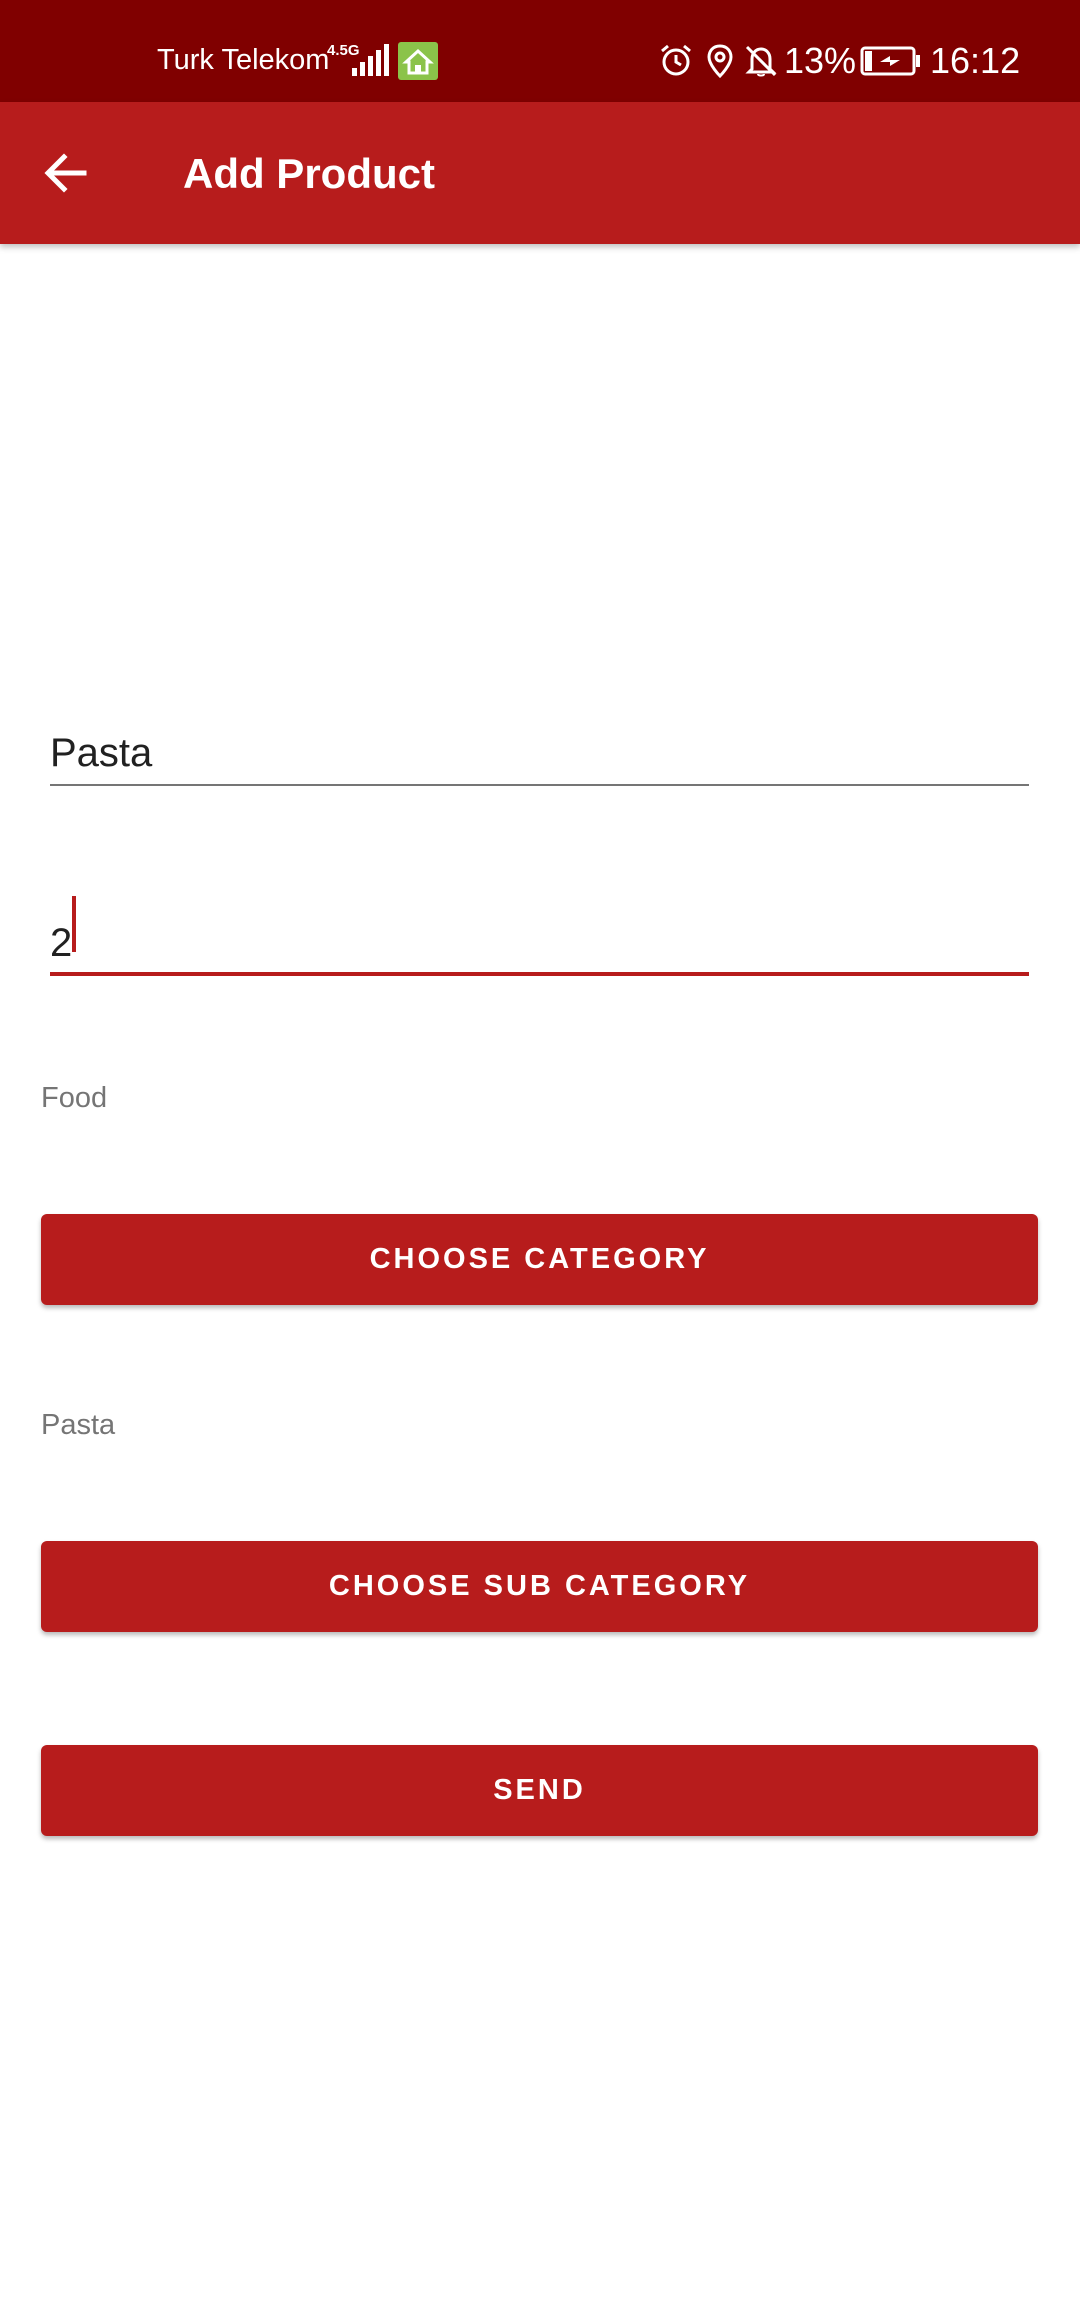  What do you see at coordinates (78, 1425) in the screenshot?
I see `selected-subcategory-label: Pasta` at bounding box center [78, 1425].